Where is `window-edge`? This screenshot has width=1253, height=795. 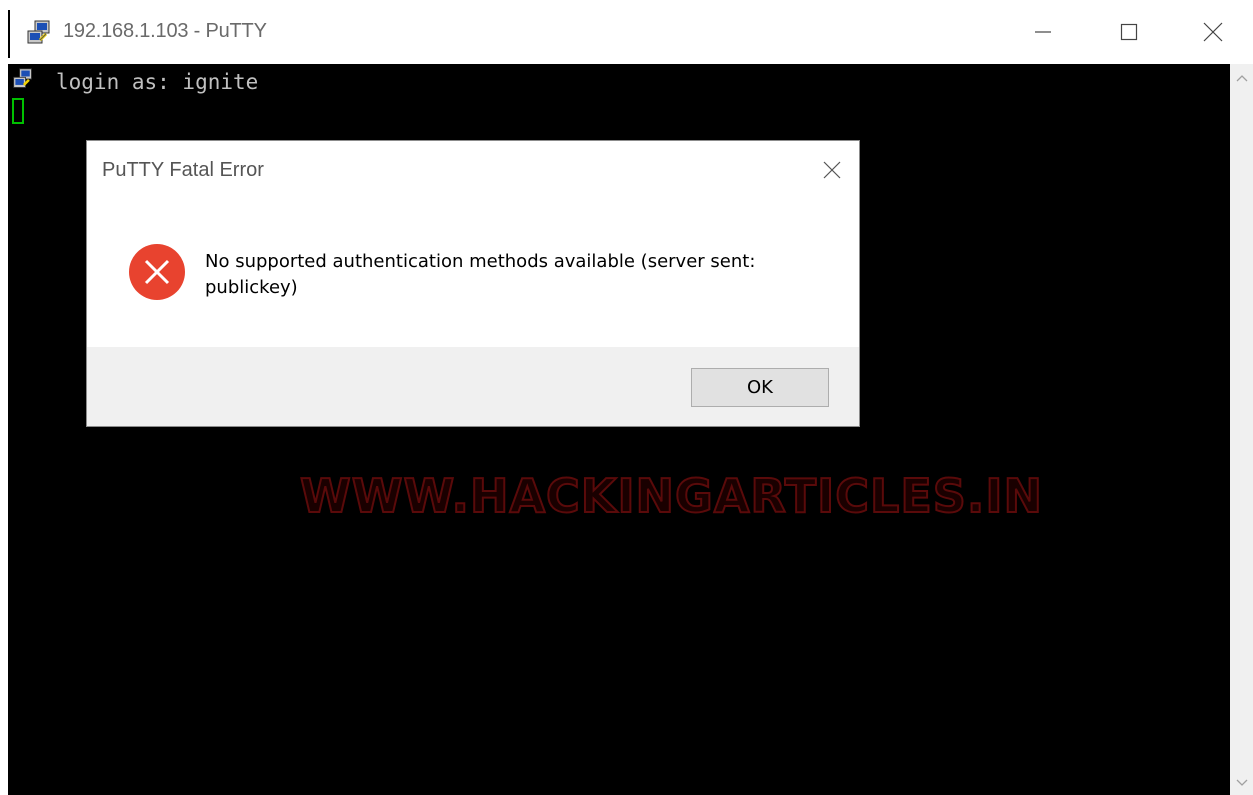 window-edge is located at coordinates (9, 34).